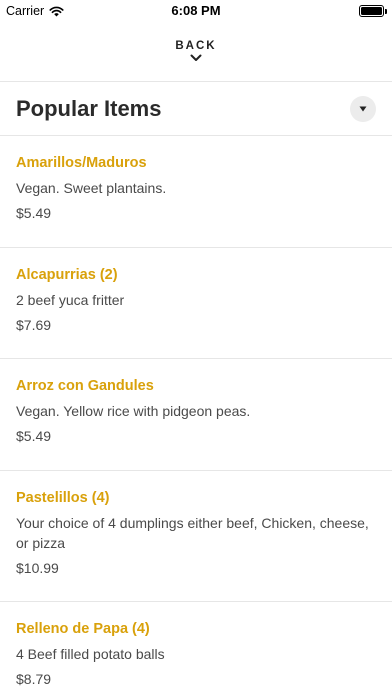 The image size is (392, 696). What do you see at coordinates (67, 275) in the screenshot?
I see `item-name: Alcapurrias (2)` at bounding box center [67, 275].